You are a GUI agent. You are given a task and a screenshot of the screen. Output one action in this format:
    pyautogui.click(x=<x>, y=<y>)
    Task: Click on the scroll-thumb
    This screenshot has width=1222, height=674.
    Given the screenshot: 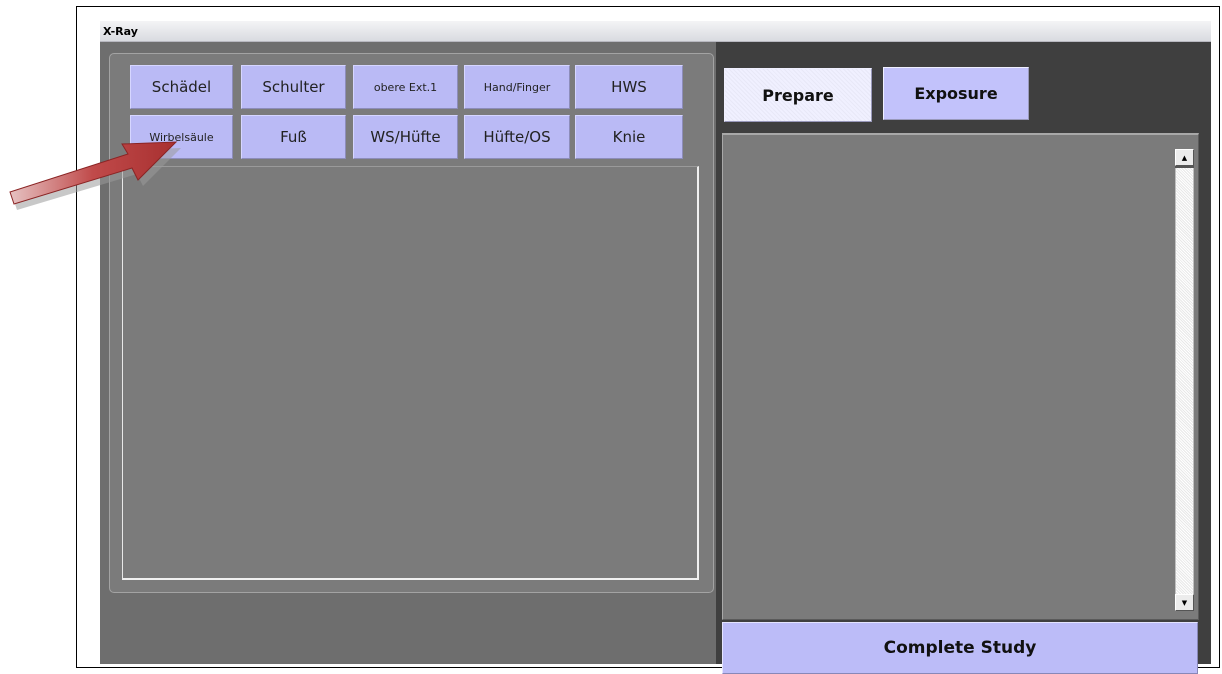 What is the action you would take?
    pyautogui.click(x=1184, y=167)
    